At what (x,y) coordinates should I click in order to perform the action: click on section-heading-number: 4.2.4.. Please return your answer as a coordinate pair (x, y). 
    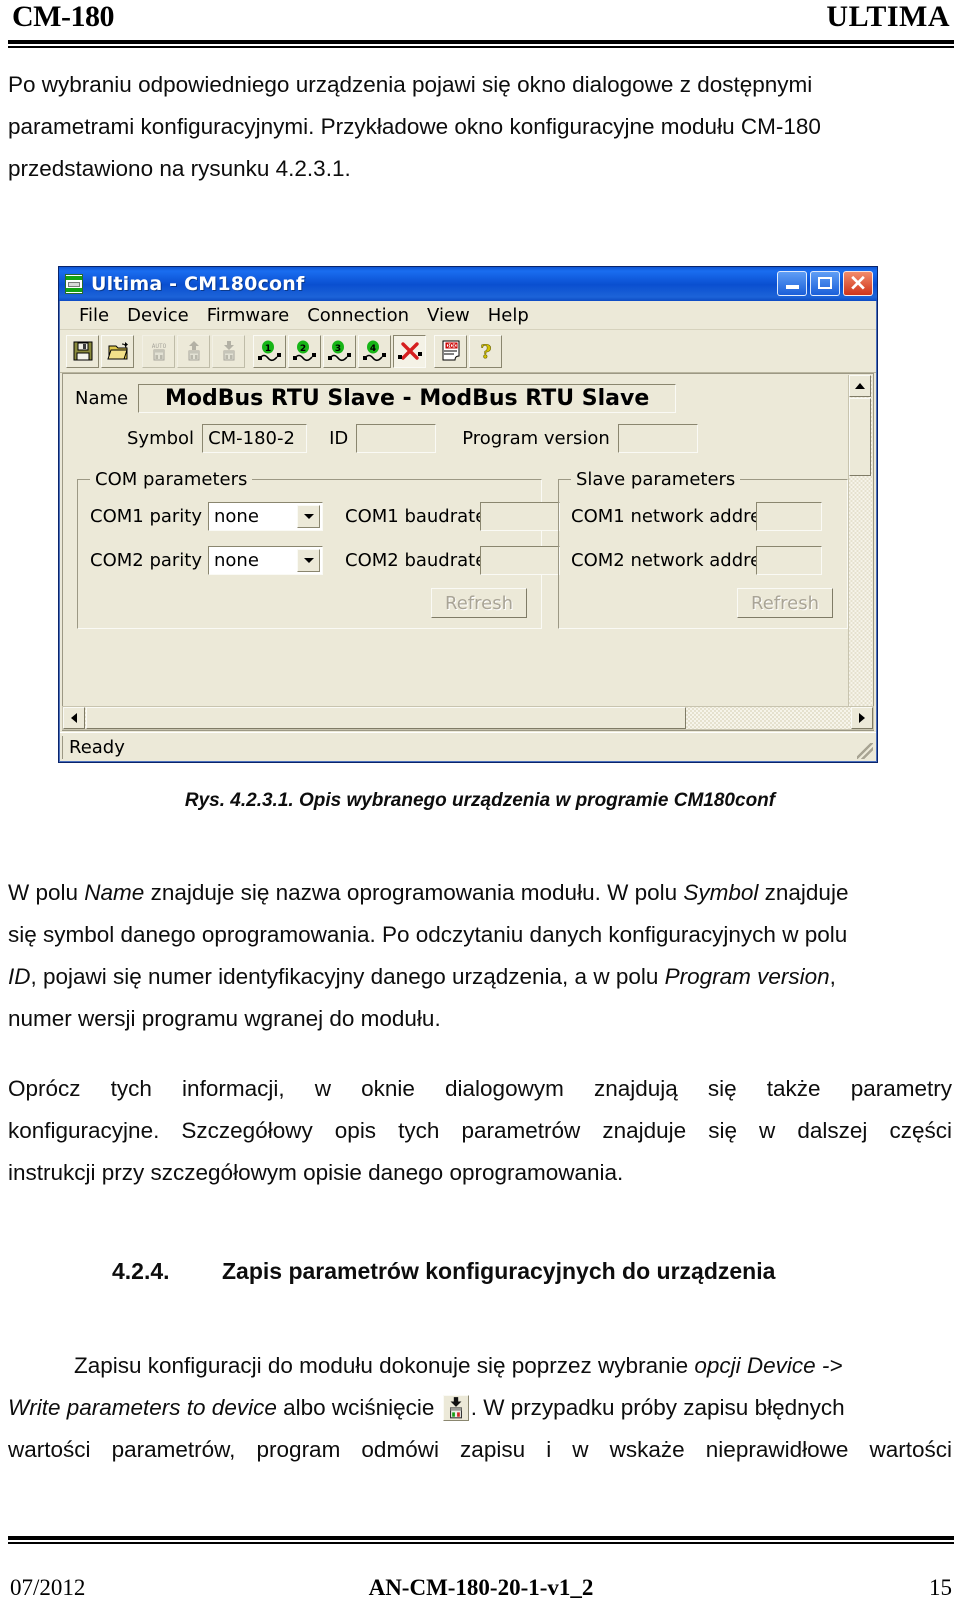
    Looking at the image, I should click on (141, 1271).